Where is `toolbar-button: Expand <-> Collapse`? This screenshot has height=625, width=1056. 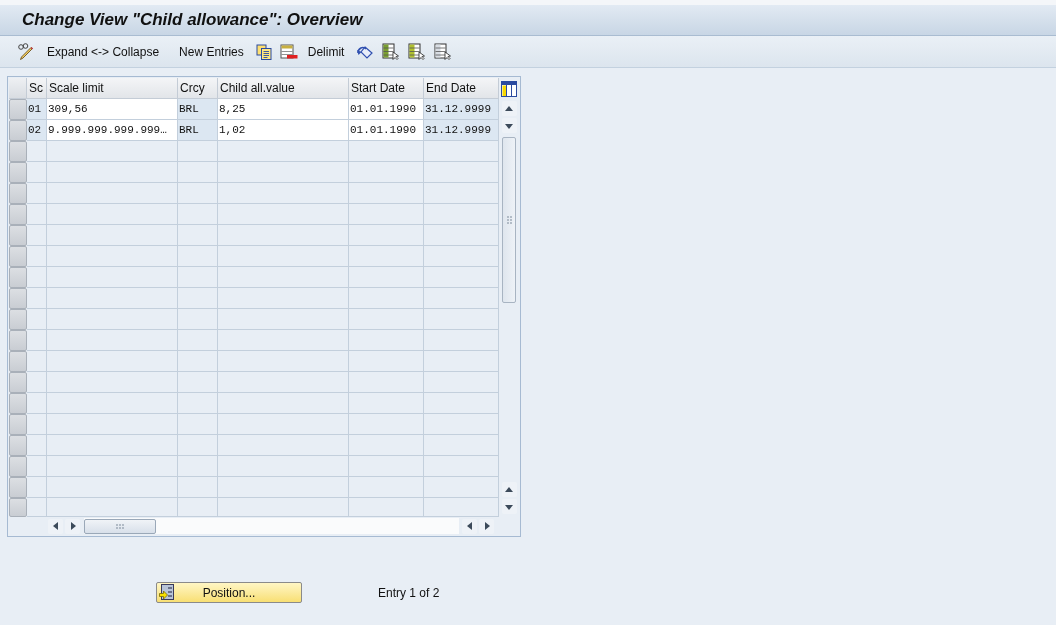
toolbar-button: Expand <-> Collapse is located at coordinates (103, 51).